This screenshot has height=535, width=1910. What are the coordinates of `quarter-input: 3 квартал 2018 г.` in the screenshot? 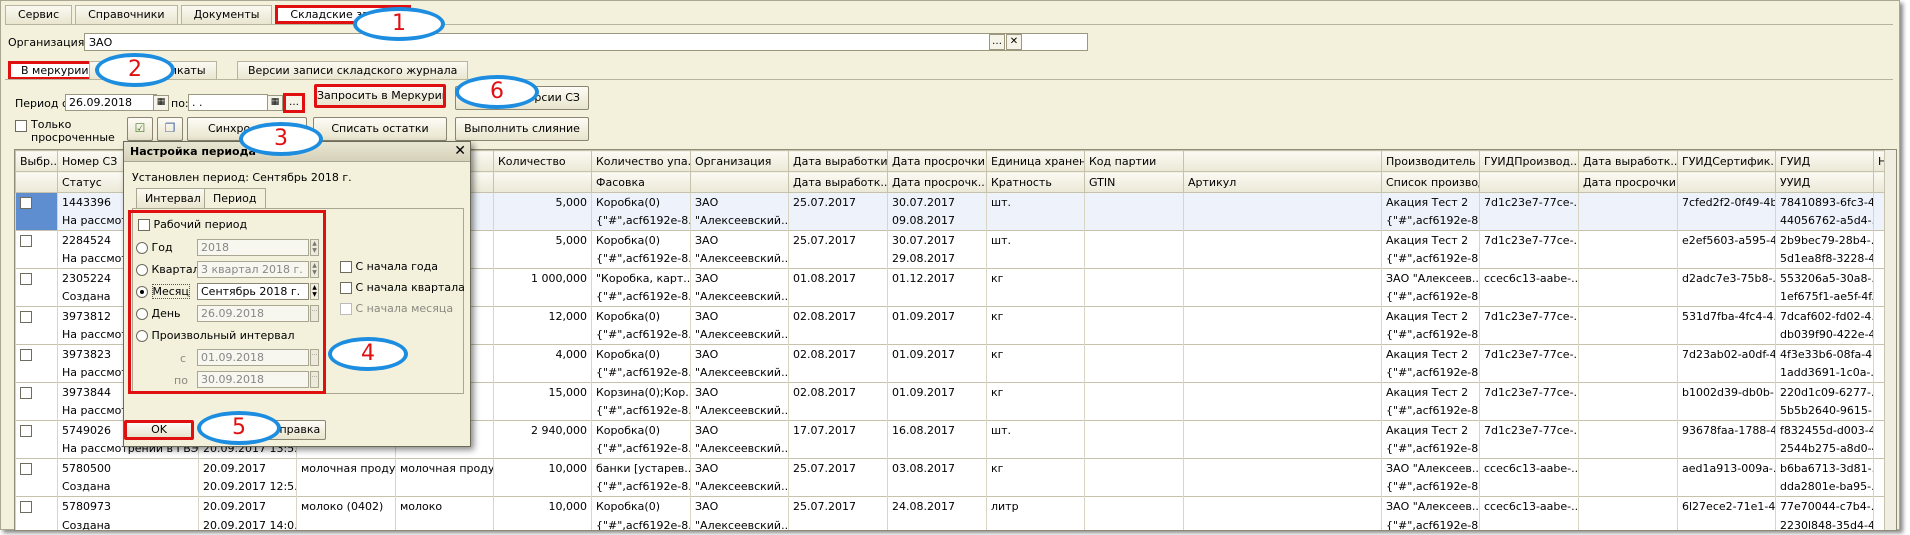 It's located at (253, 269).